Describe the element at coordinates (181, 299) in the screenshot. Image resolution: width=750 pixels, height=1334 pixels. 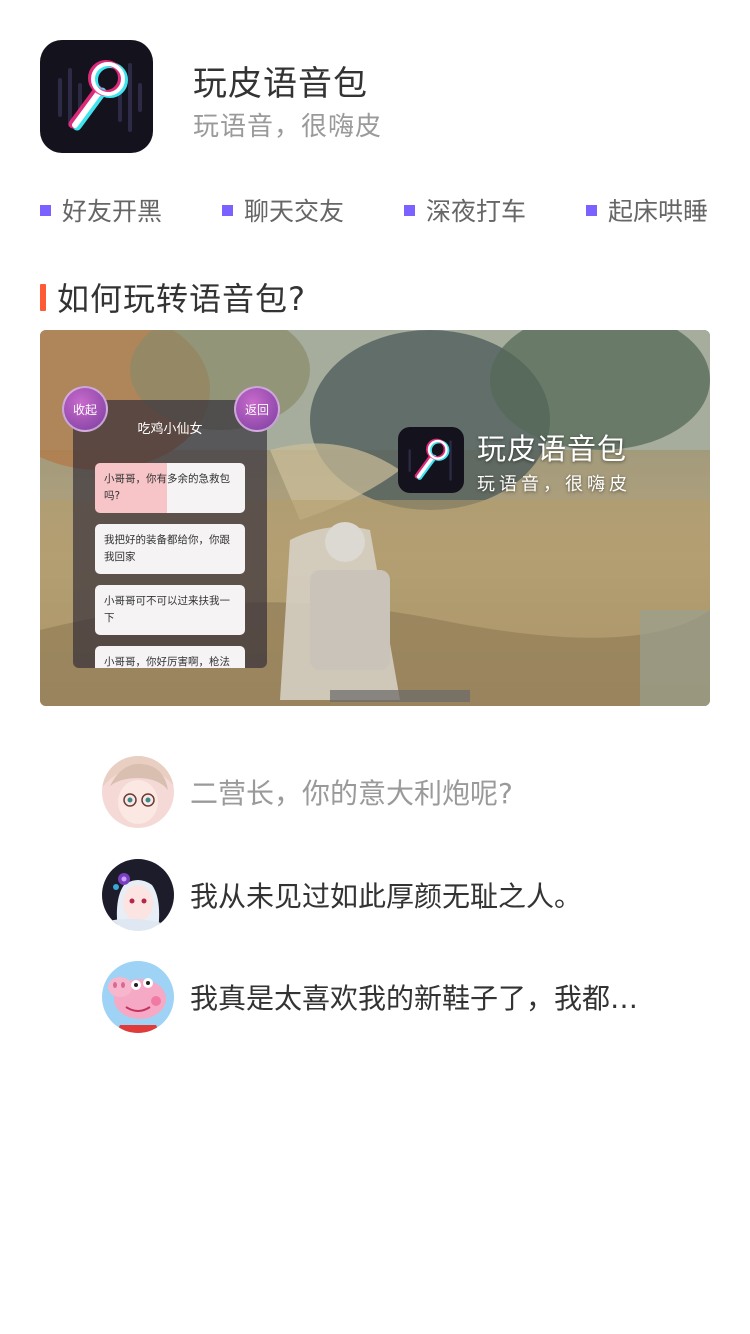
I see `section-title: 如何玩转语音包?` at that location.